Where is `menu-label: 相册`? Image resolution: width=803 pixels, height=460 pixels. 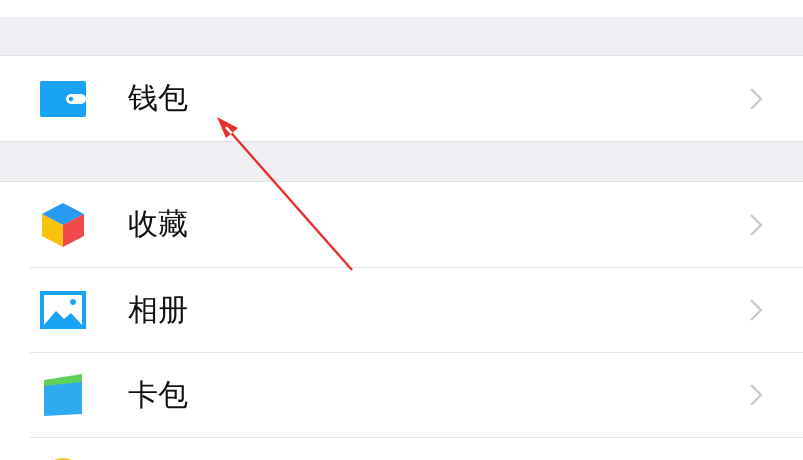 menu-label: 相册 is located at coordinates (158, 311).